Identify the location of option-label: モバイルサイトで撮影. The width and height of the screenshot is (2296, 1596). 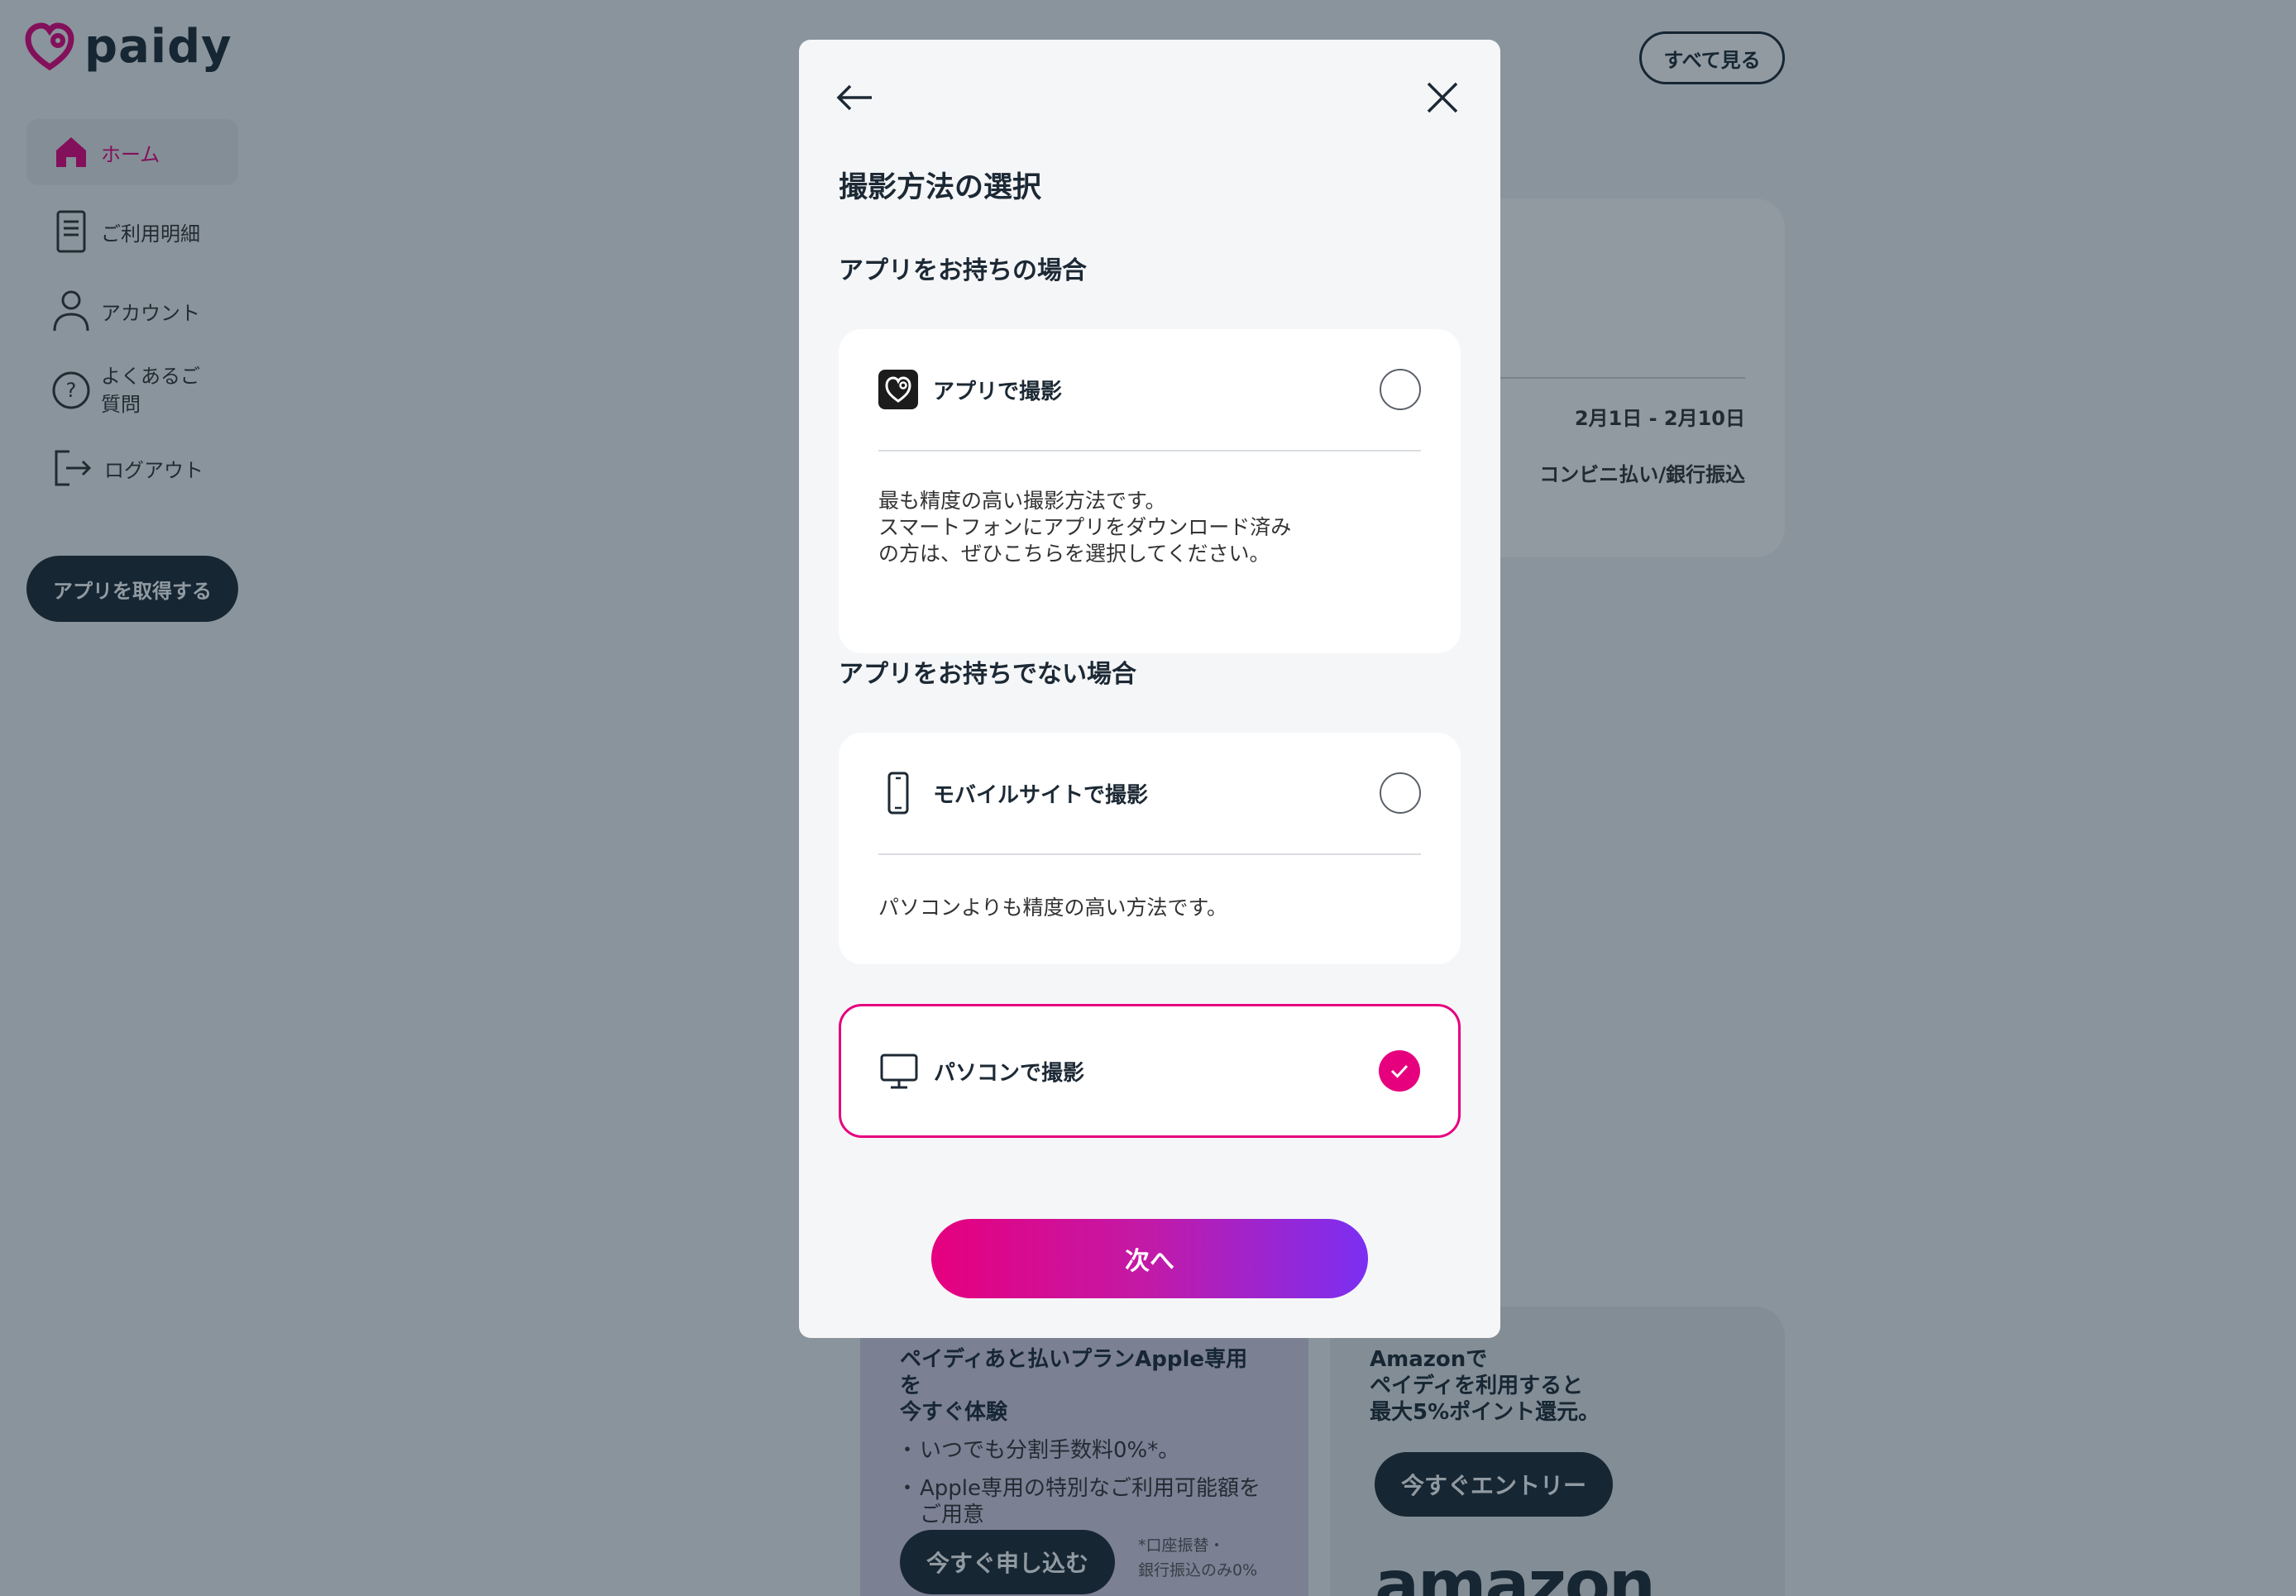
(1041, 795).